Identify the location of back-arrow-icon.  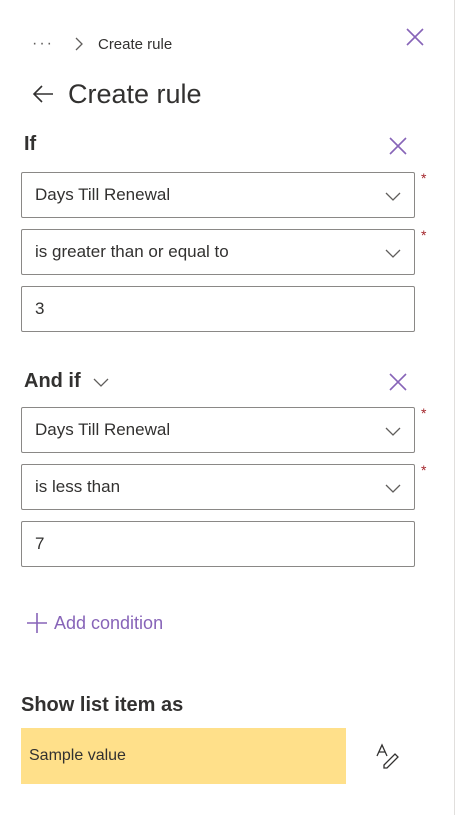
(43, 94).